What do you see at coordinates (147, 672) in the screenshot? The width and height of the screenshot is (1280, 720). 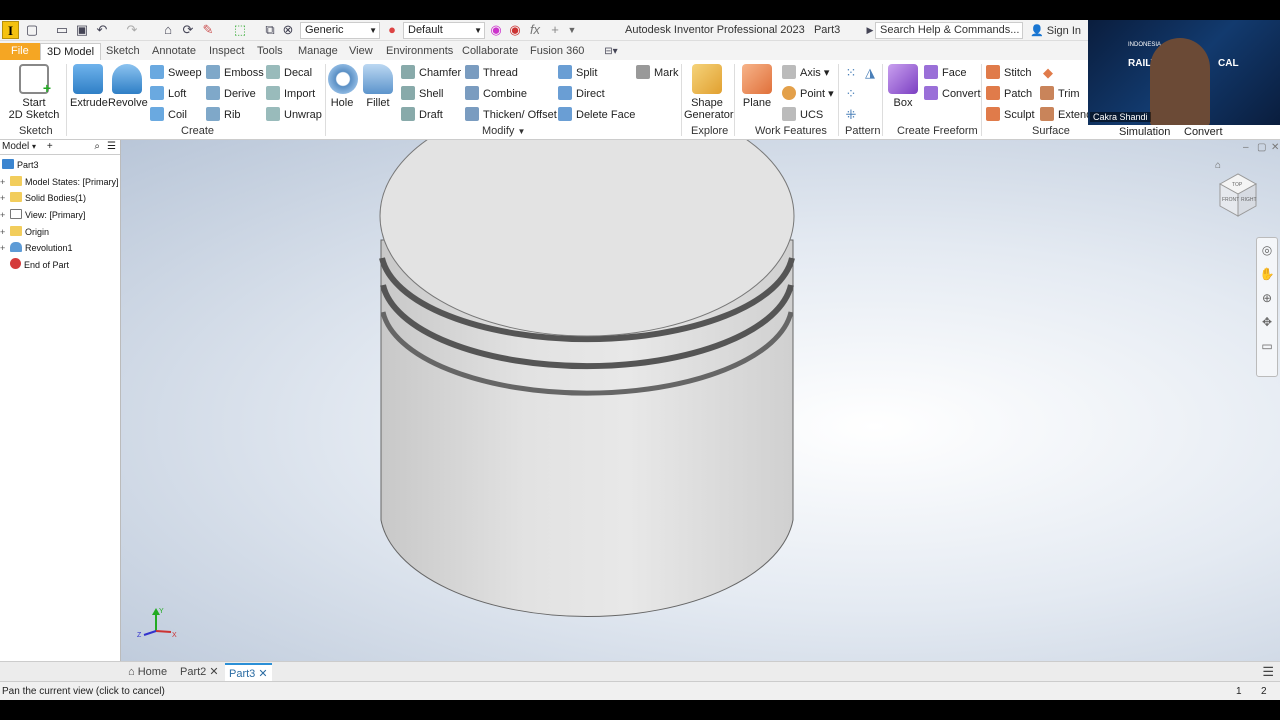 I see `tab-home: ⌂ Home` at bounding box center [147, 672].